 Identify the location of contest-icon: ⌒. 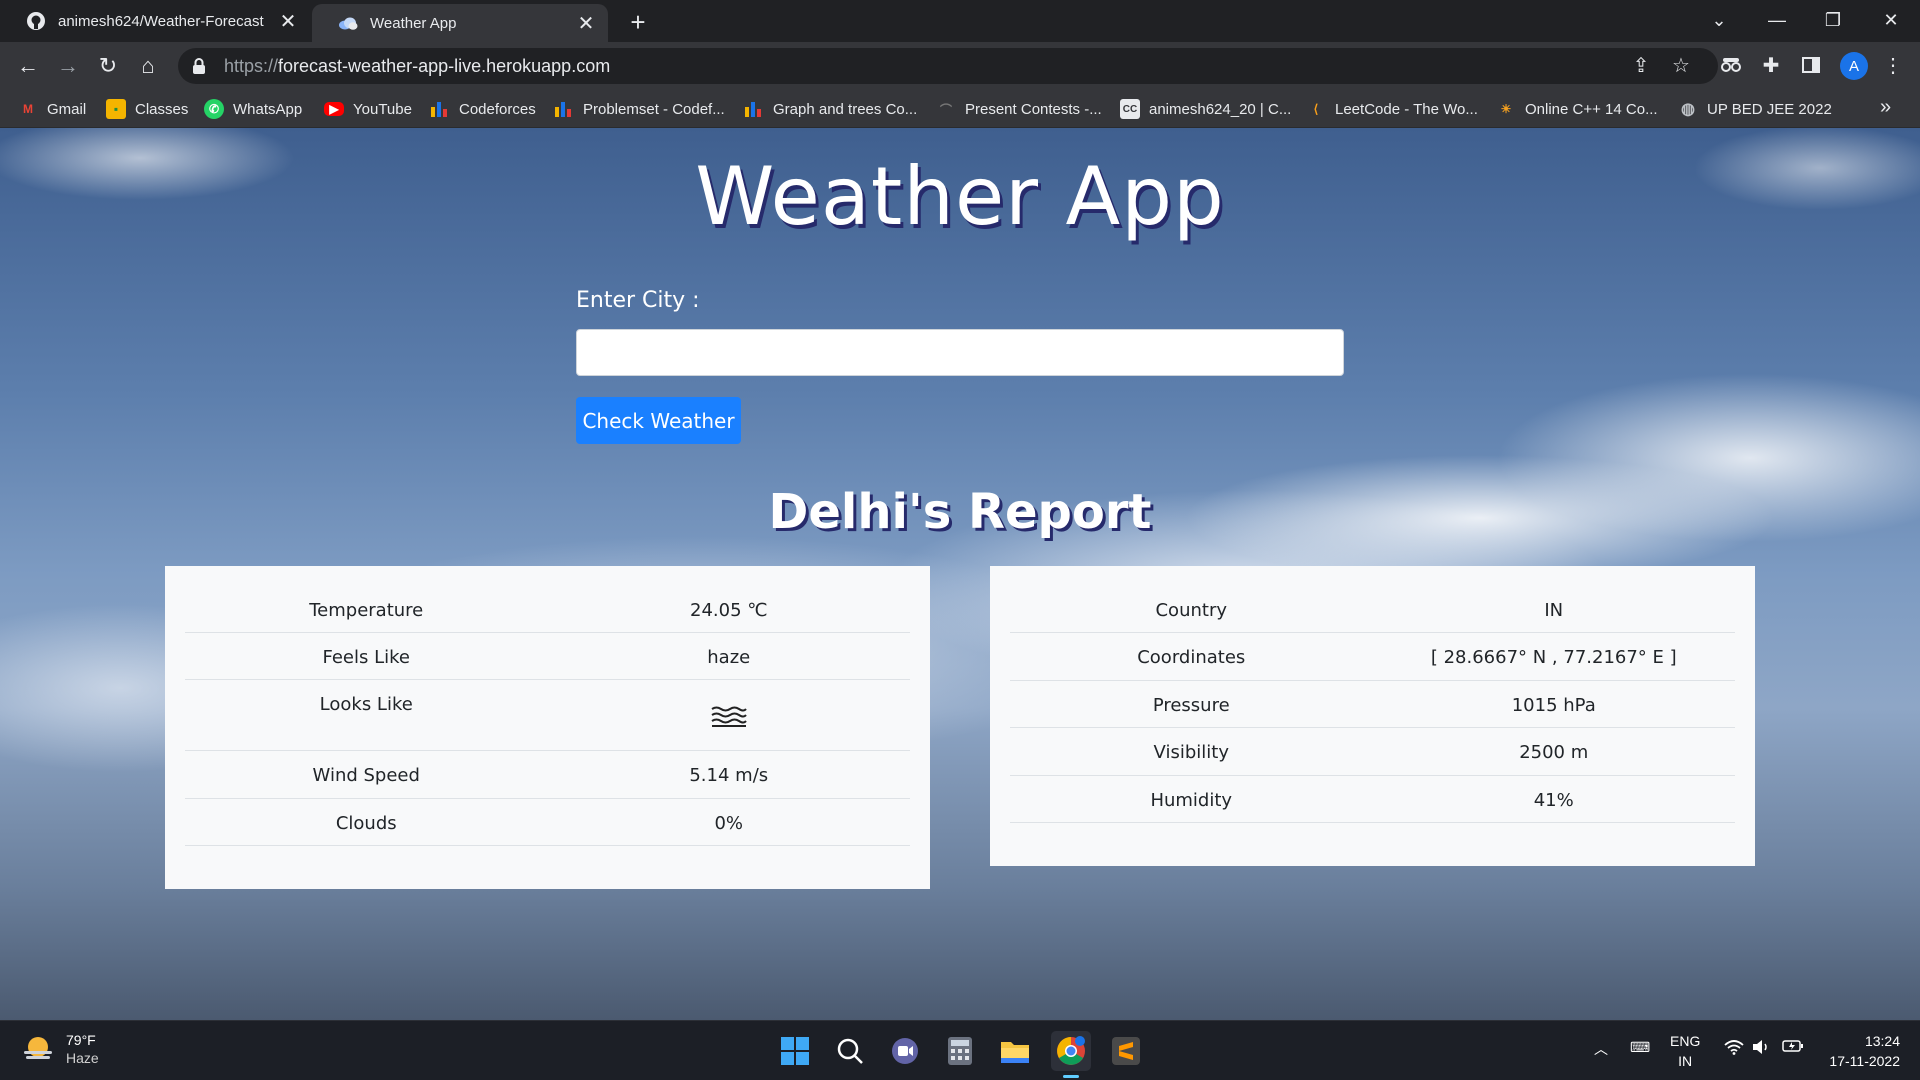
(945, 109).